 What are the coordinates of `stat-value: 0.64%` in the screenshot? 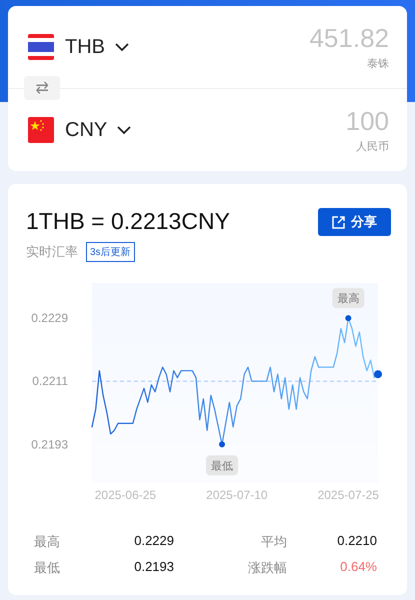 It's located at (358, 567).